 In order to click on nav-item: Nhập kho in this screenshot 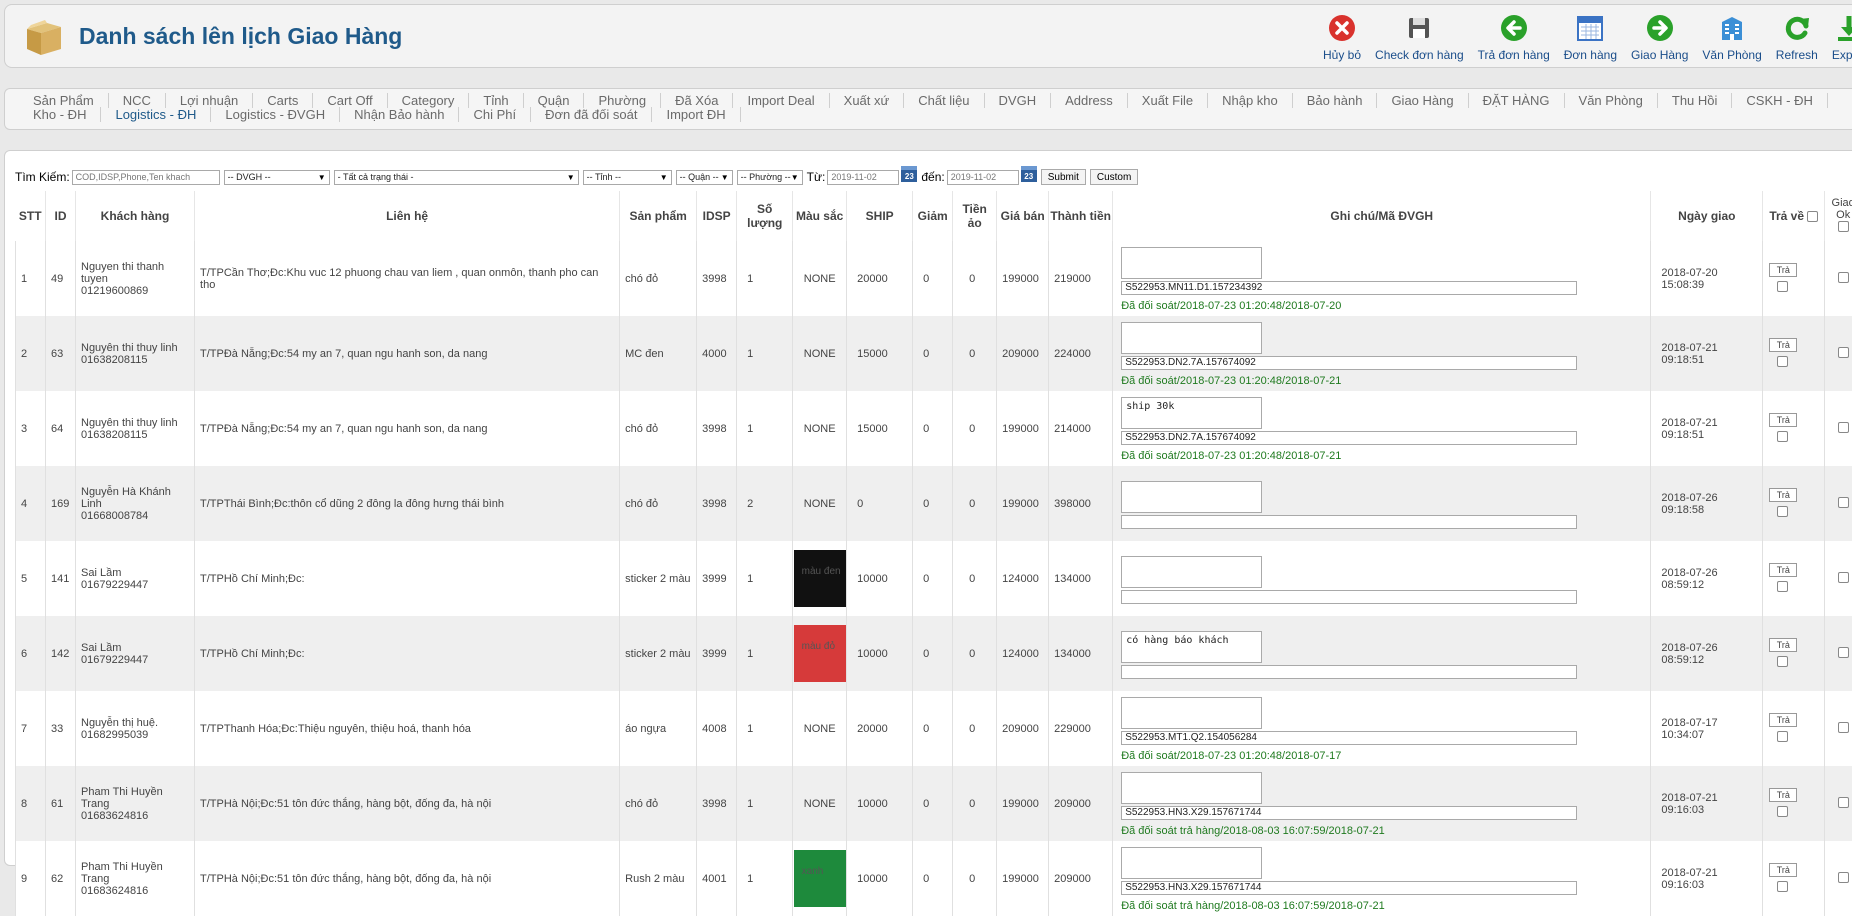, I will do `click(1250, 100)`.